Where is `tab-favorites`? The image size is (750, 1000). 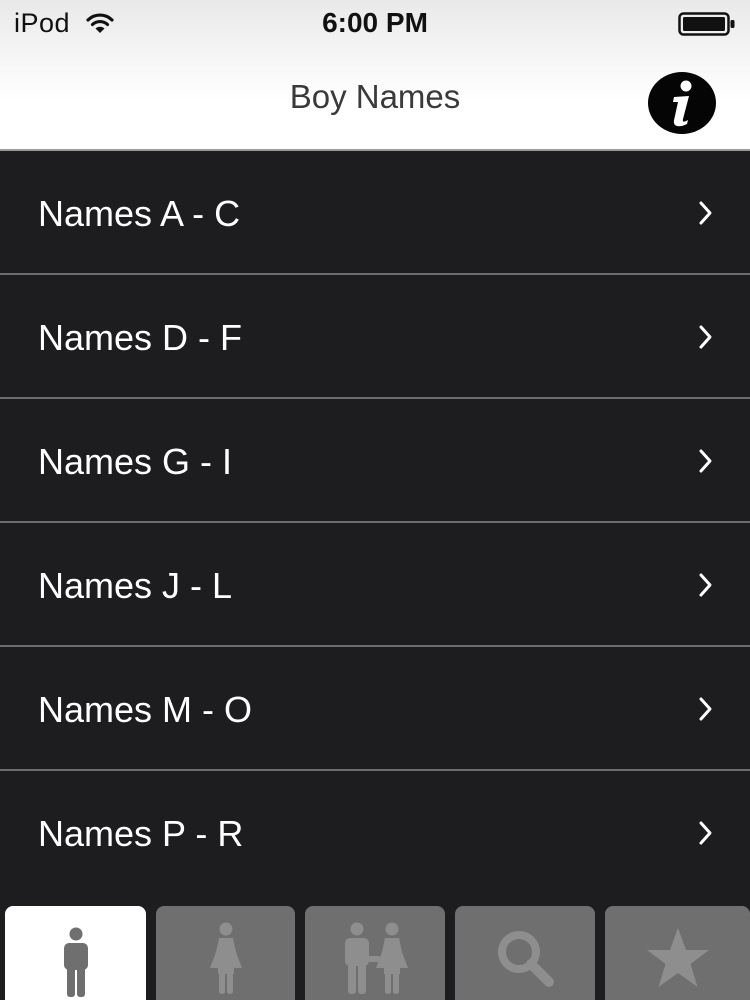 tab-favorites is located at coordinates (677, 953).